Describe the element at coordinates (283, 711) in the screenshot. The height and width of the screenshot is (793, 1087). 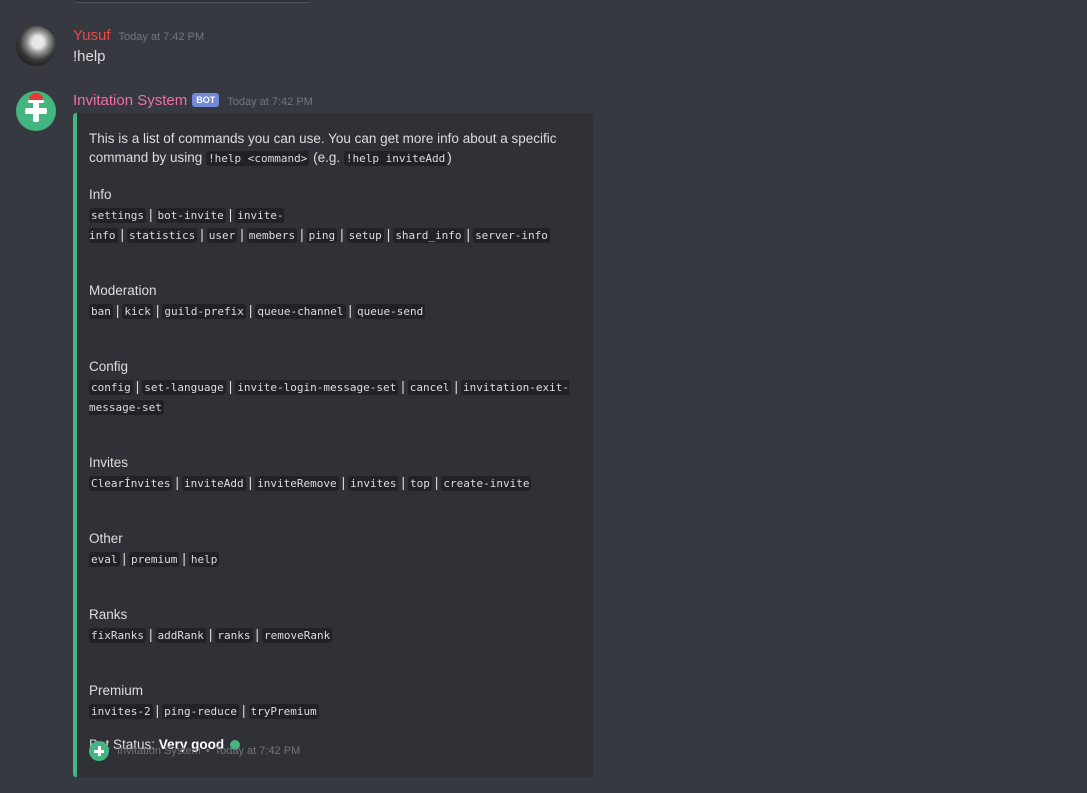
I see `command-code: tryPremium` at that location.